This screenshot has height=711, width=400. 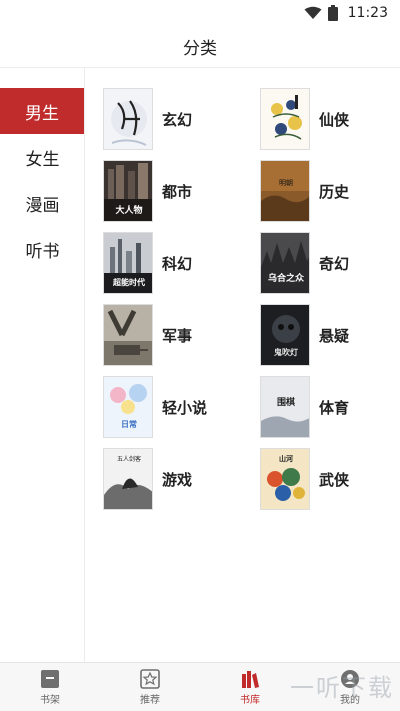 What do you see at coordinates (334, 407) in the screenshot?
I see `category-label: 体育` at bounding box center [334, 407].